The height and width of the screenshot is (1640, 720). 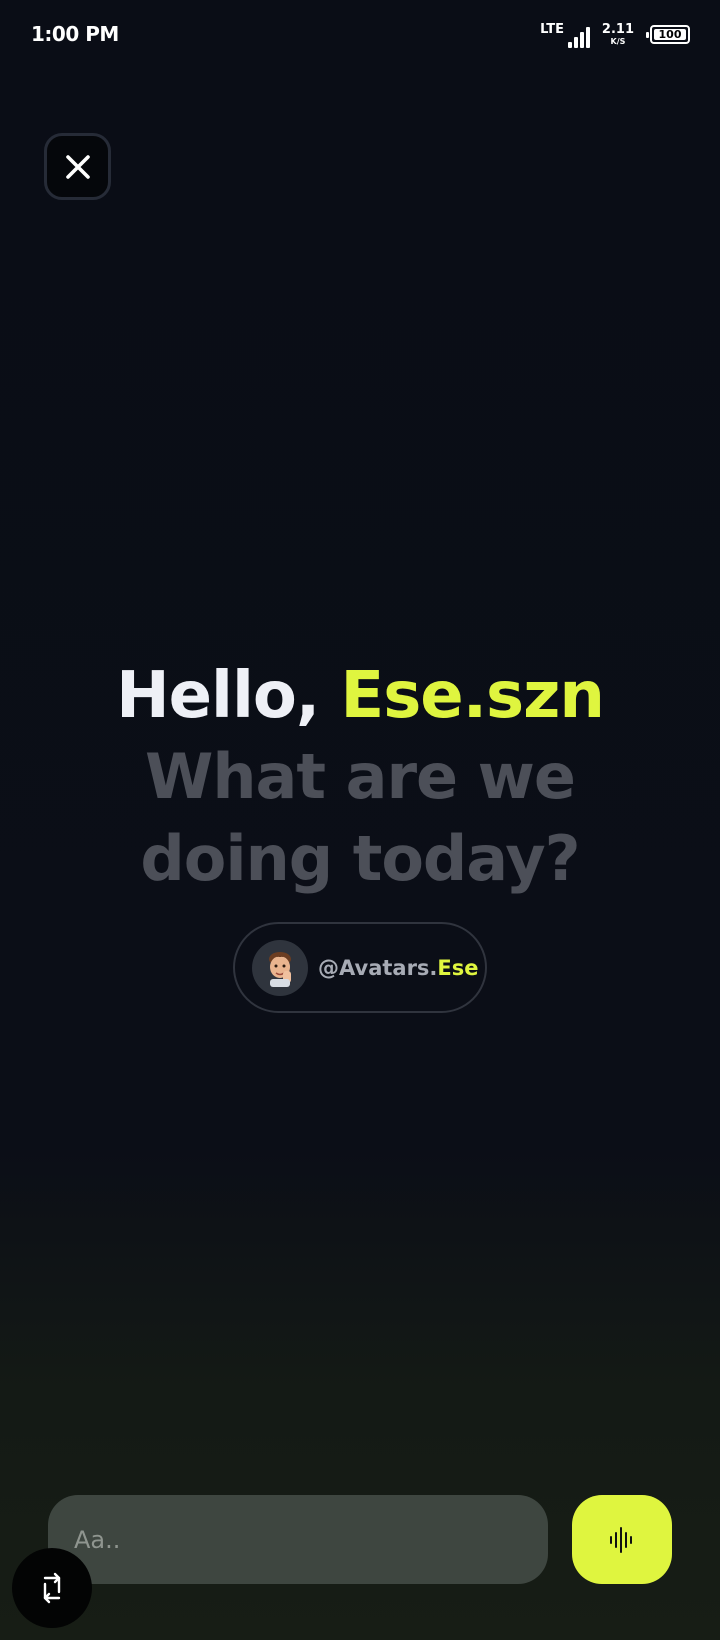 I want to click on battery-level: 100, so click(x=670, y=34).